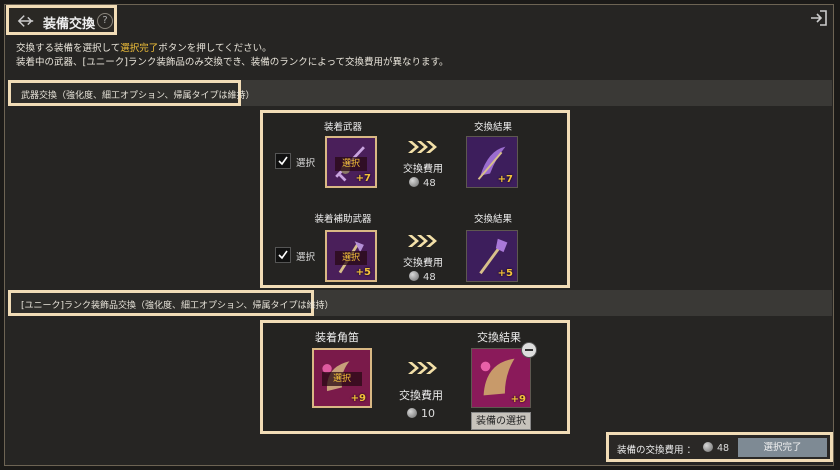  Describe the element at coordinates (342, 127) in the screenshot. I see `equipped-weapon-label: 装着武器` at that location.